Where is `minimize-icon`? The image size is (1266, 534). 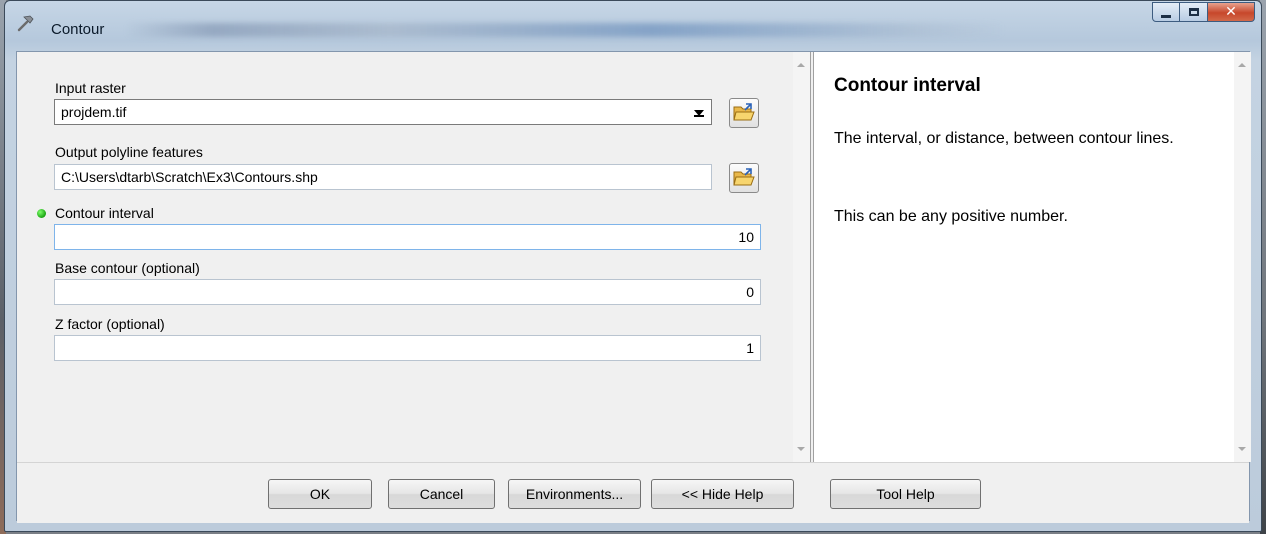
minimize-icon is located at coordinates (1166, 16).